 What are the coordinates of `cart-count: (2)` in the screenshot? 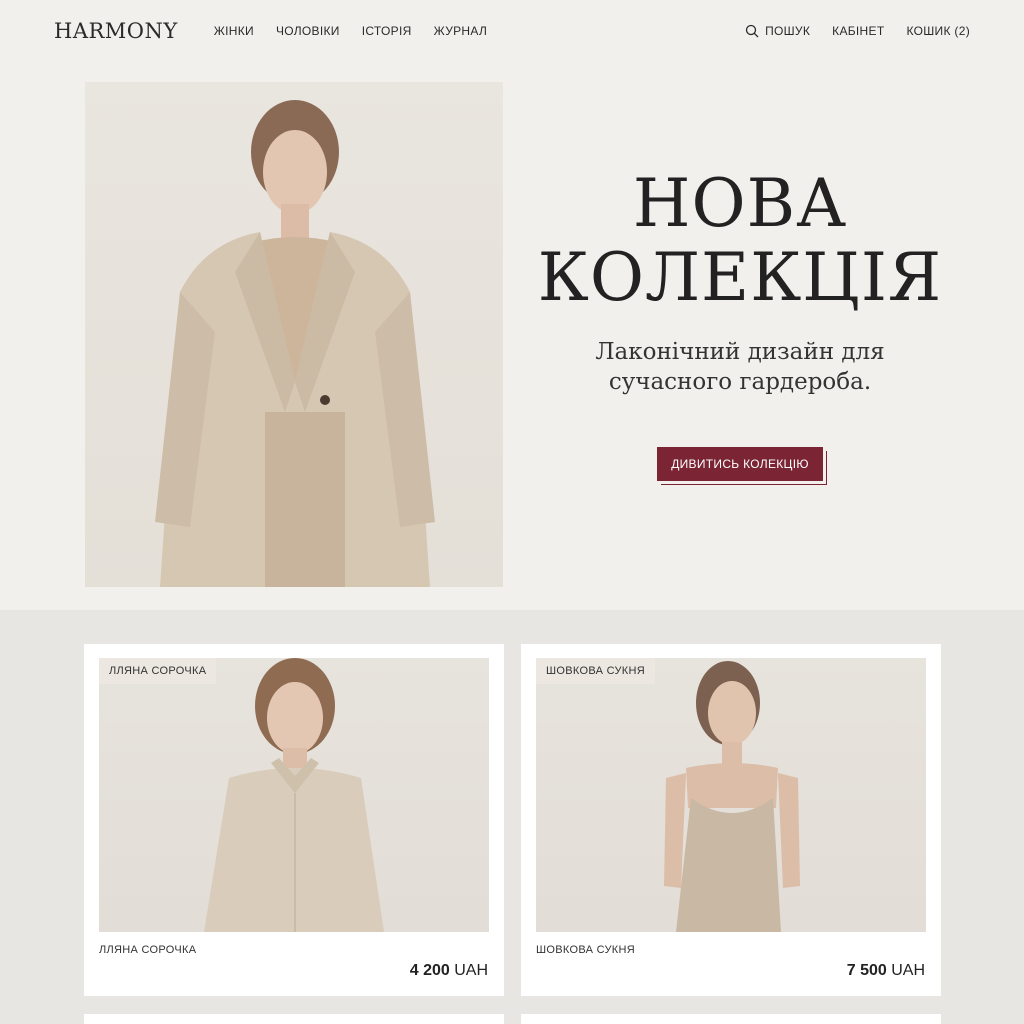 It's located at (962, 31).